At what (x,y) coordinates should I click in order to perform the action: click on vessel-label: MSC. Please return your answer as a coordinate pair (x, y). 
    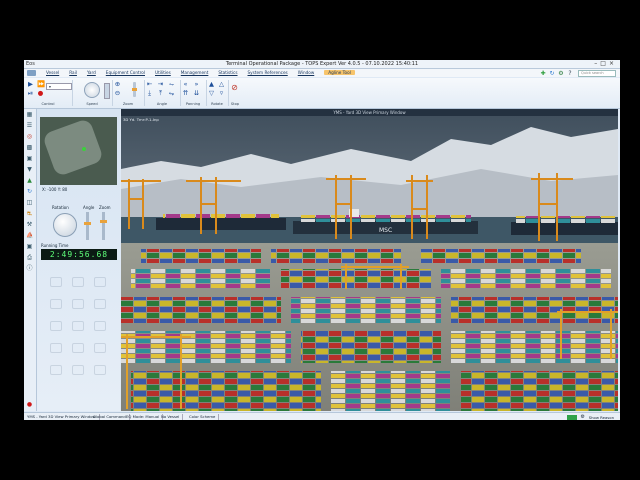
    Looking at the image, I should click on (385, 230).